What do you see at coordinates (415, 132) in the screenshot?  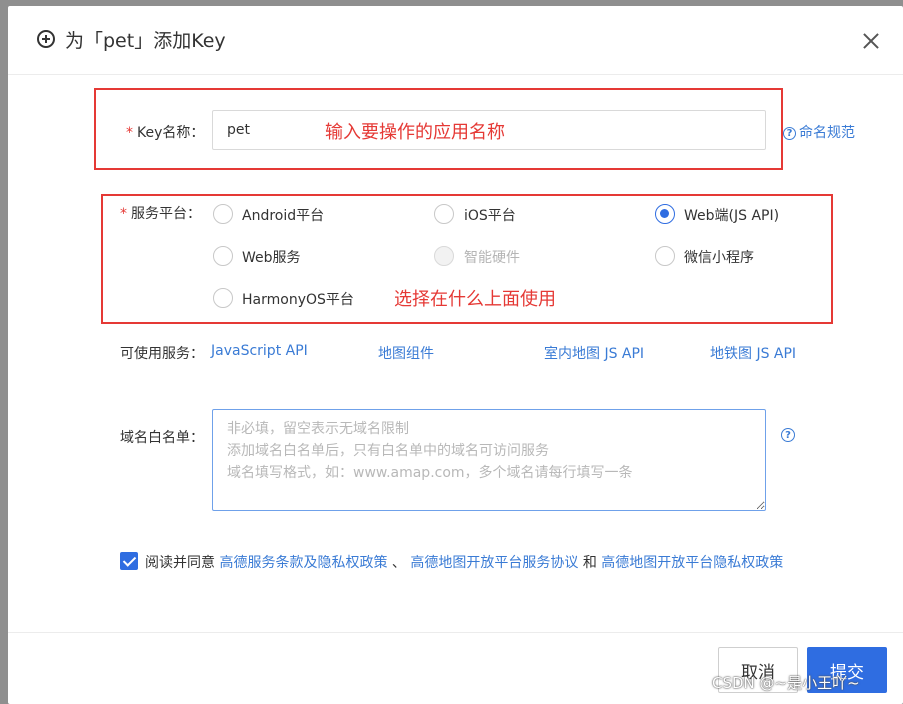 I see `annotation-key-name: 输入要操作的应用名称` at bounding box center [415, 132].